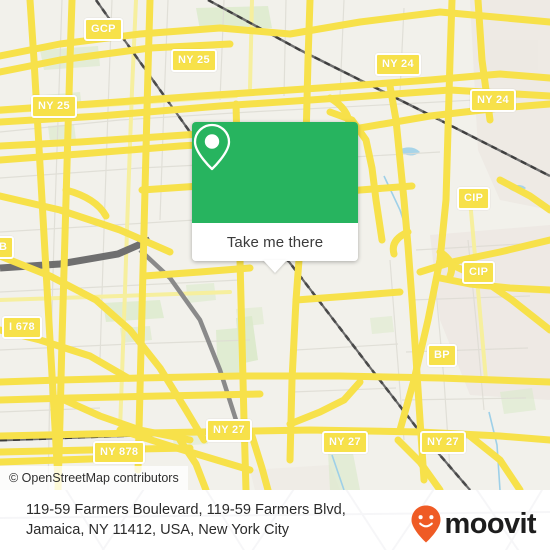 The image size is (550, 550). I want to click on moovit-smiley-pin-icon, so click(426, 524).